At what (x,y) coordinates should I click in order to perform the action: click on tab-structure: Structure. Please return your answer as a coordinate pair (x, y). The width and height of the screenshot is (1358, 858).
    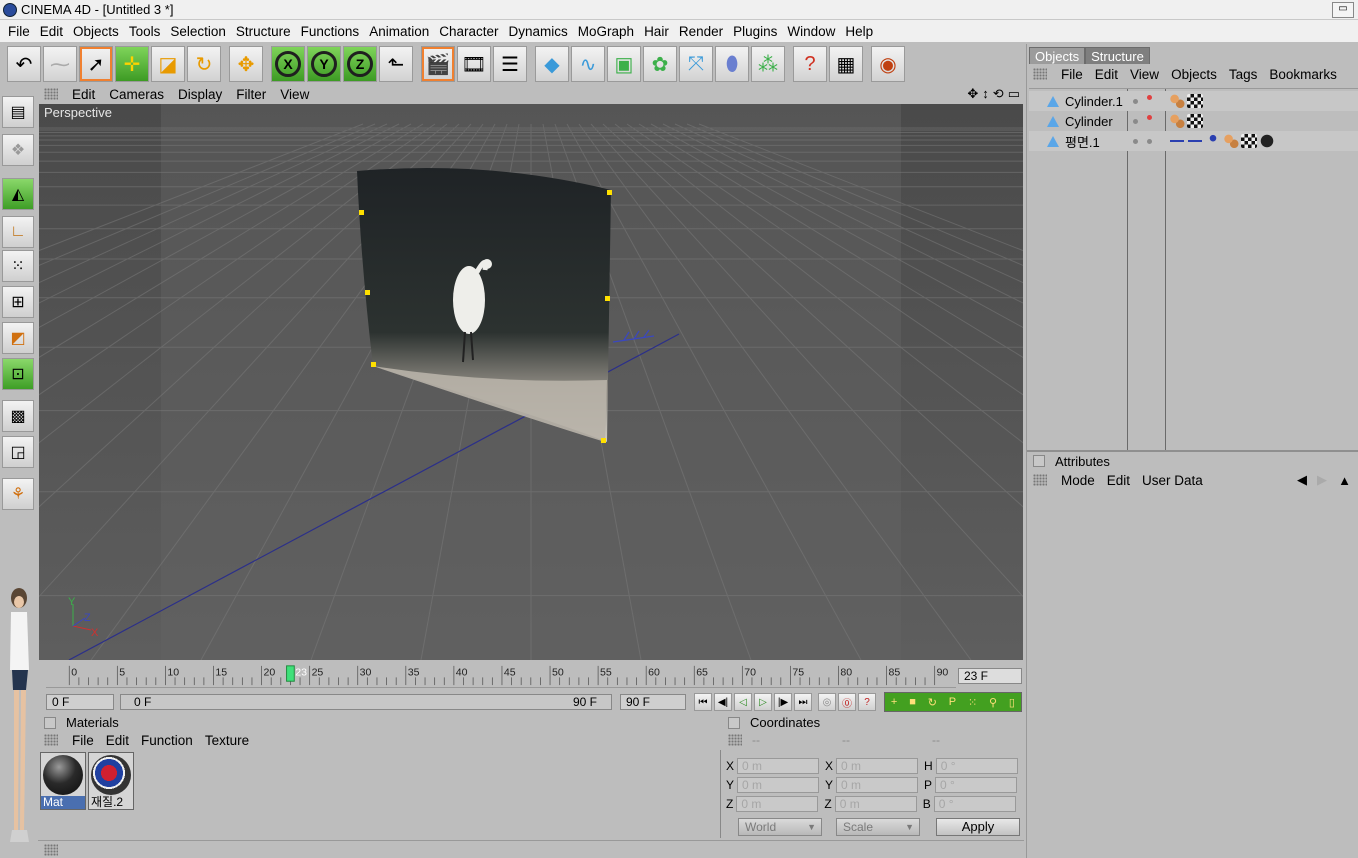
    Looking at the image, I should click on (1117, 56).